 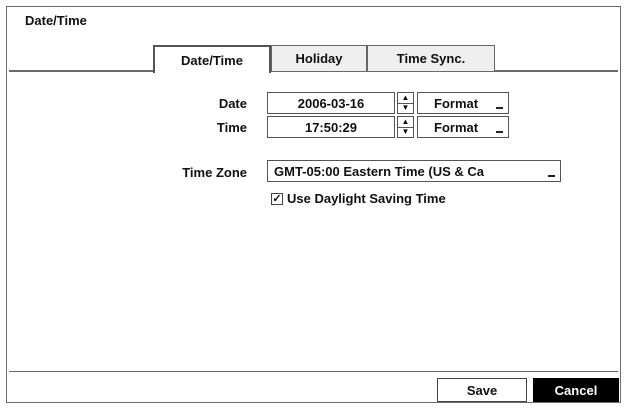 I want to click on time-label: Time, so click(x=231, y=127).